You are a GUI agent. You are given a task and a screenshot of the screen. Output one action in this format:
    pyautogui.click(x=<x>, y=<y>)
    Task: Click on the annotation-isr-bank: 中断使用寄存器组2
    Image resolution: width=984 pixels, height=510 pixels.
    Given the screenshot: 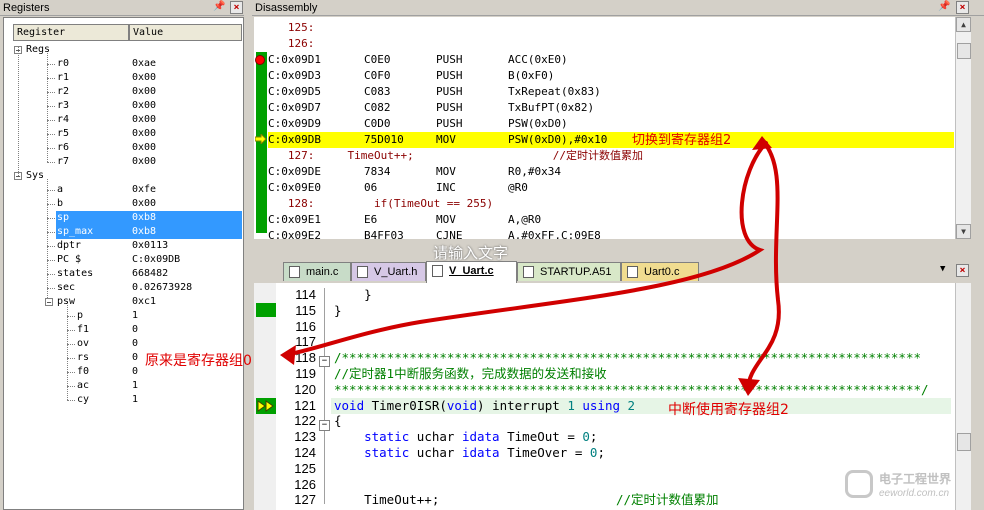 What is the action you would take?
    pyautogui.click(x=728, y=410)
    